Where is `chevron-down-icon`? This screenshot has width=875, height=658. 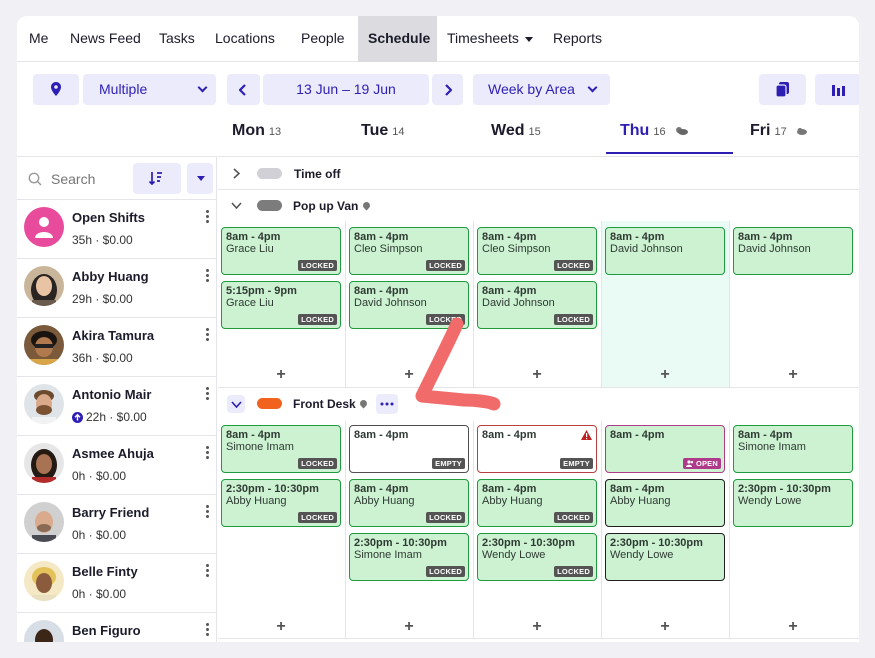
chevron-down-icon is located at coordinates (236, 205).